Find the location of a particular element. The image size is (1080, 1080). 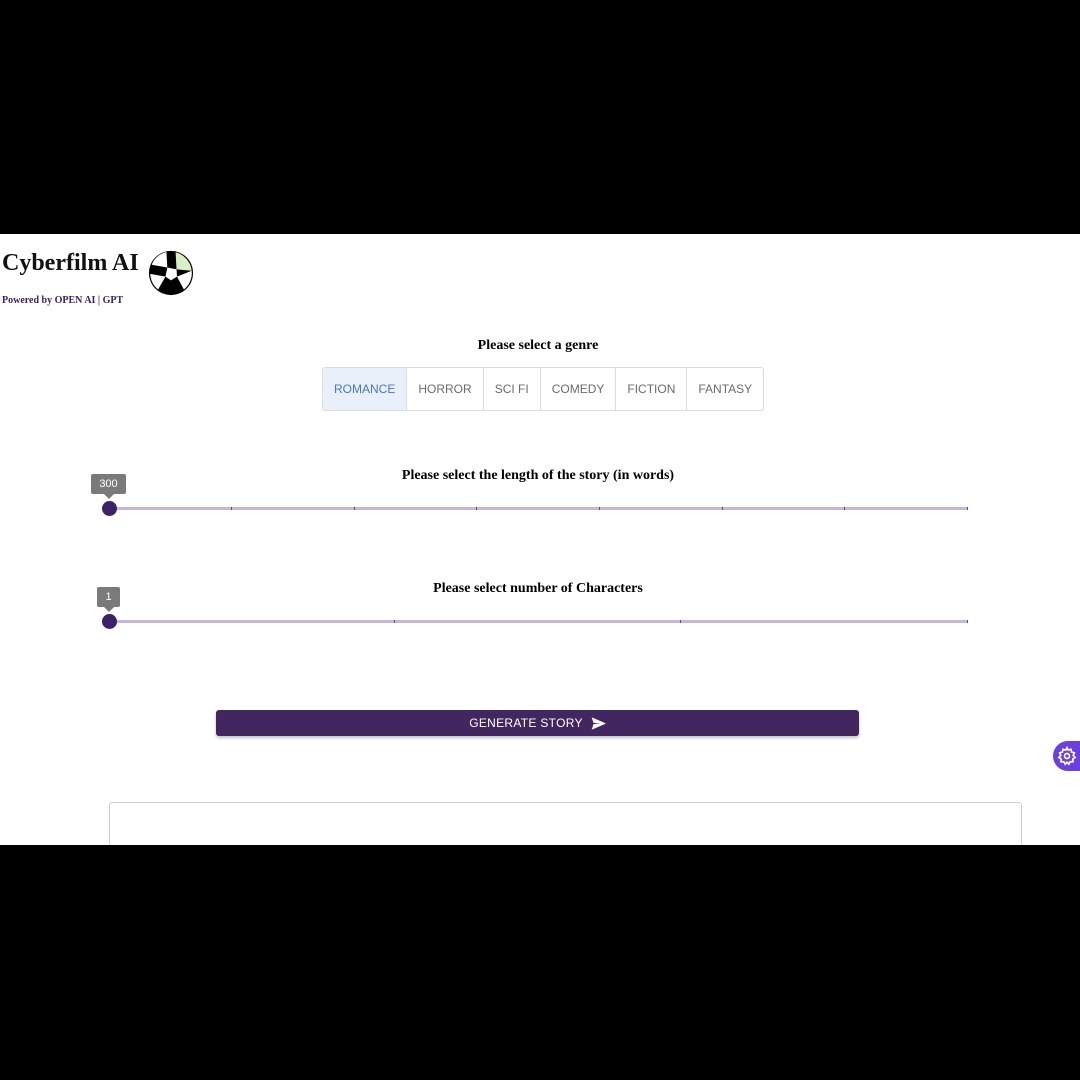

genre-option-fiction: FICTION is located at coordinates (652, 389).